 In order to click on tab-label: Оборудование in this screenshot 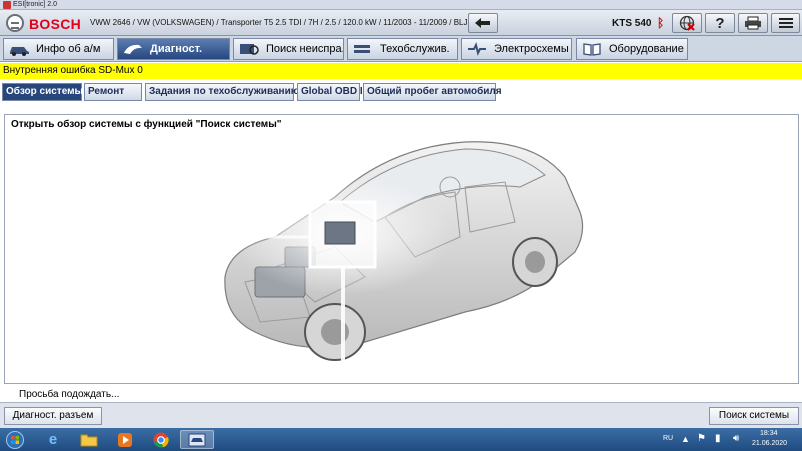, I will do `click(646, 49)`.